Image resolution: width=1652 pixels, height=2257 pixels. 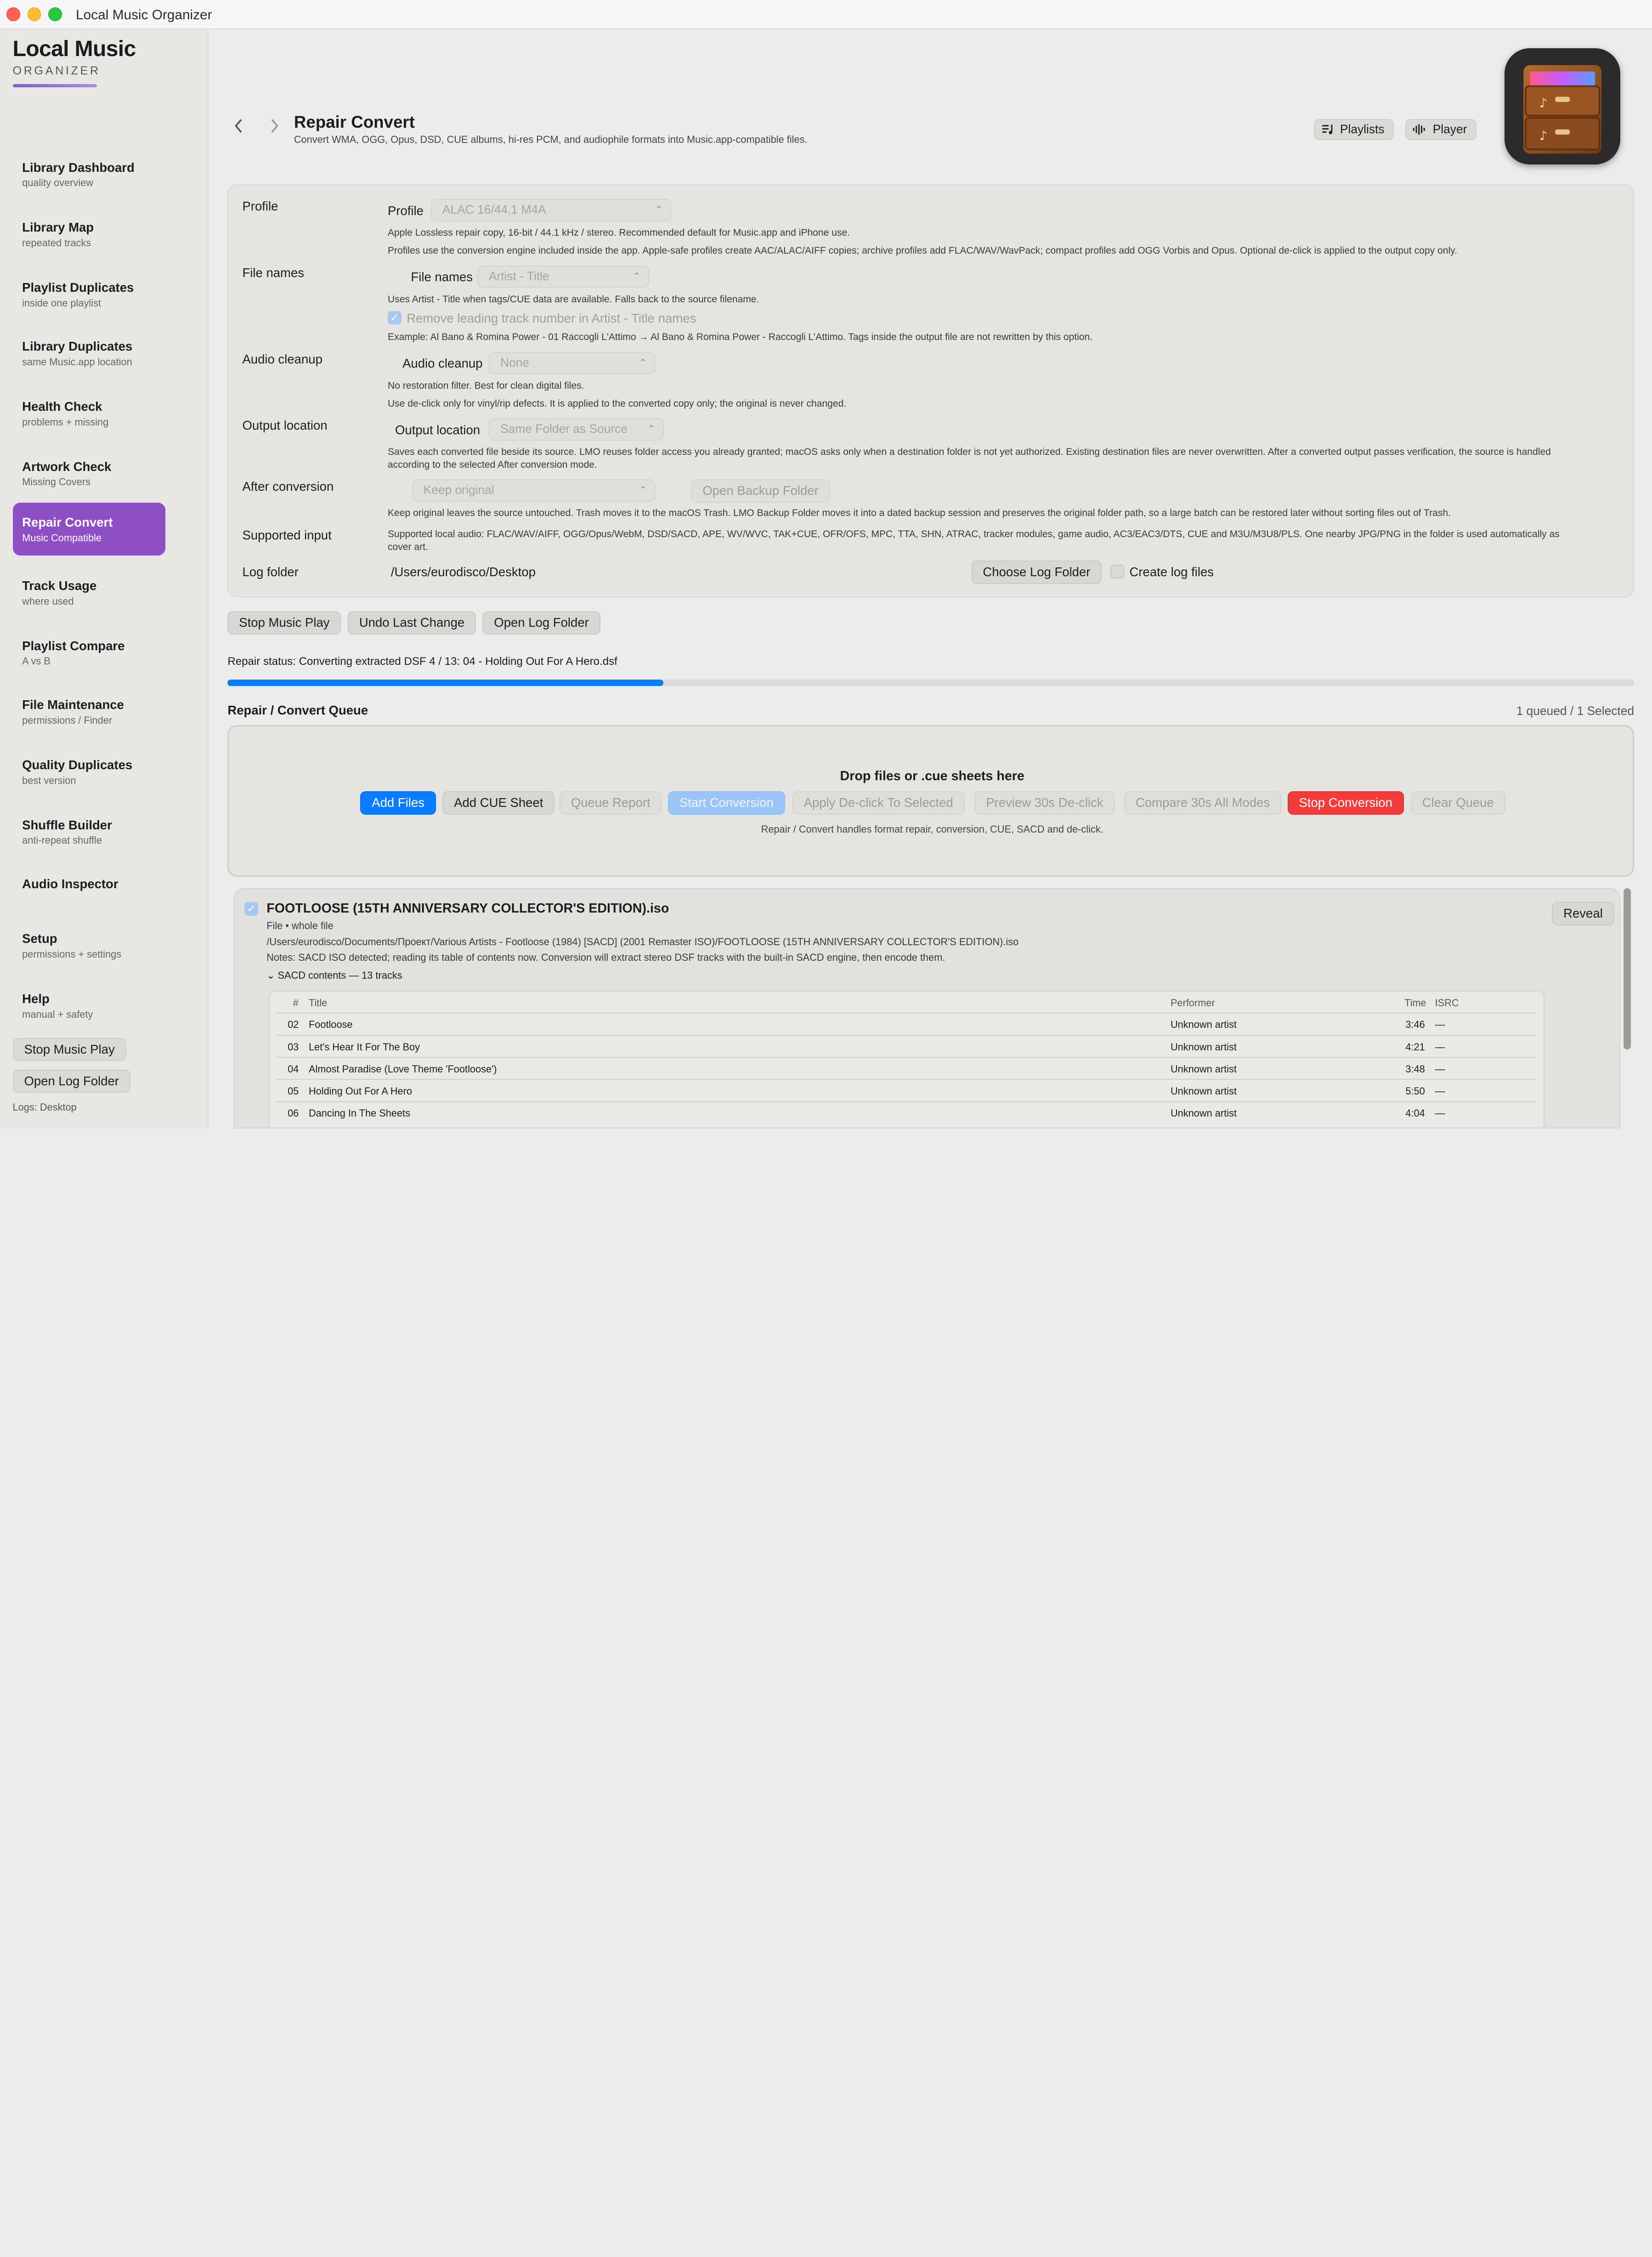 What do you see at coordinates (57, 1014) in the screenshot?
I see `sidebar-item-sublabel: manual + safety` at bounding box center [57, 1014].